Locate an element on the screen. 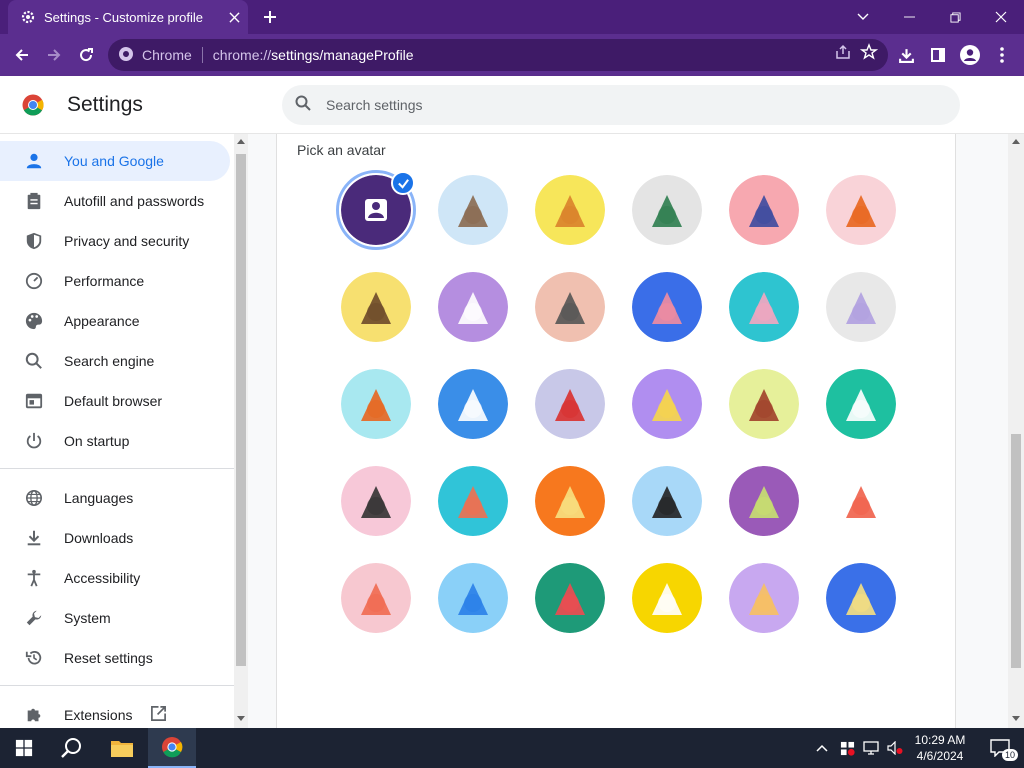  sidebar-item-system: System is located at coordinates (115, 618).